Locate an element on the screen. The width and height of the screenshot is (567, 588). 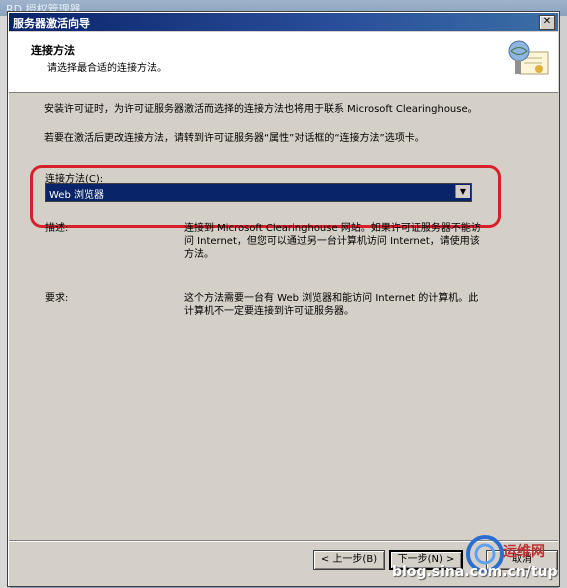
page-title: 连接方法 is located at coordinates (53, 50).